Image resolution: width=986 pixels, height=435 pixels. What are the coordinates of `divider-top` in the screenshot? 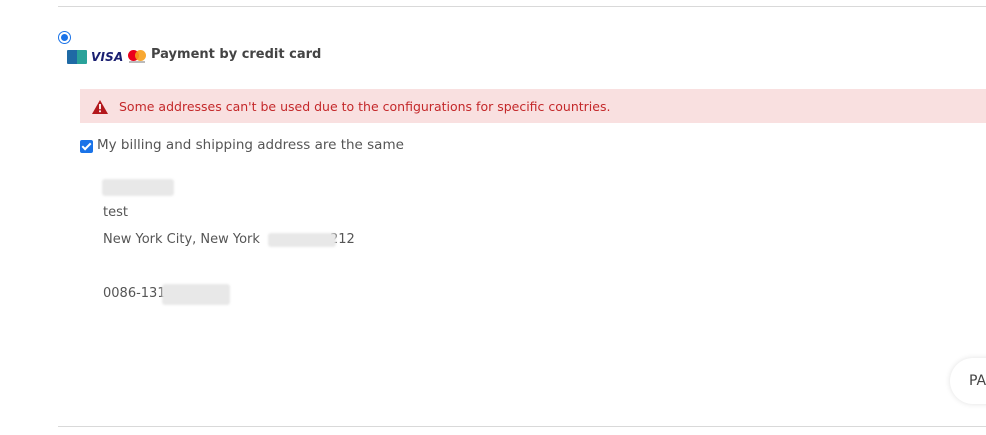 It's located at (522, 6).